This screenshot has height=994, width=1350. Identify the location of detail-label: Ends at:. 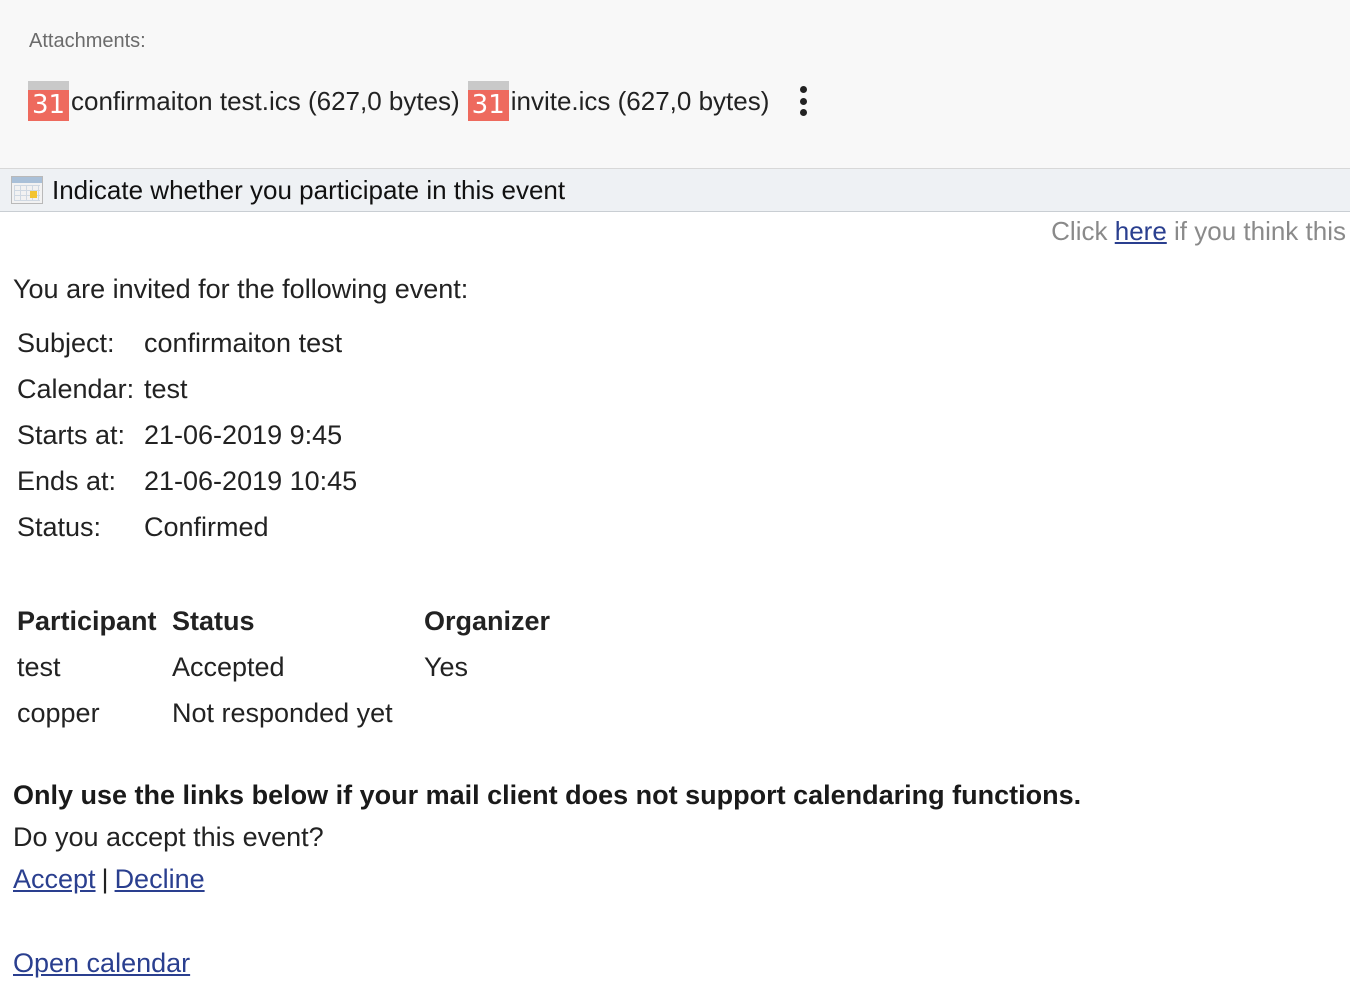
(67, 480).